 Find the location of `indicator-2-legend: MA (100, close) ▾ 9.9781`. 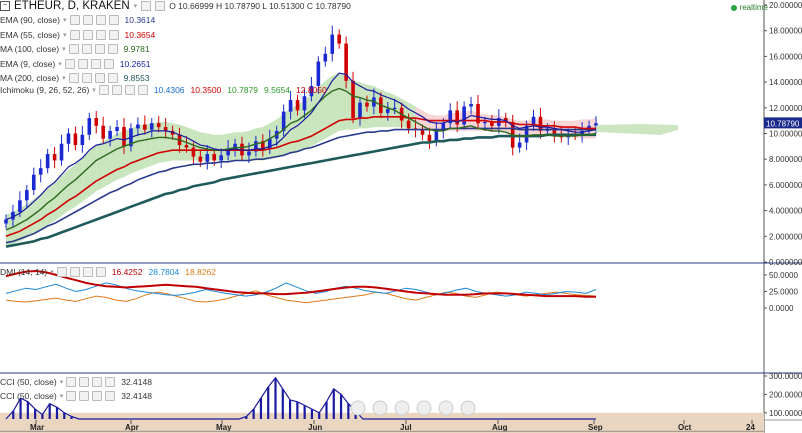

indicator-2-legend: MA (100, close) ▾ 9.9781 is located at coordinates (75, 49).